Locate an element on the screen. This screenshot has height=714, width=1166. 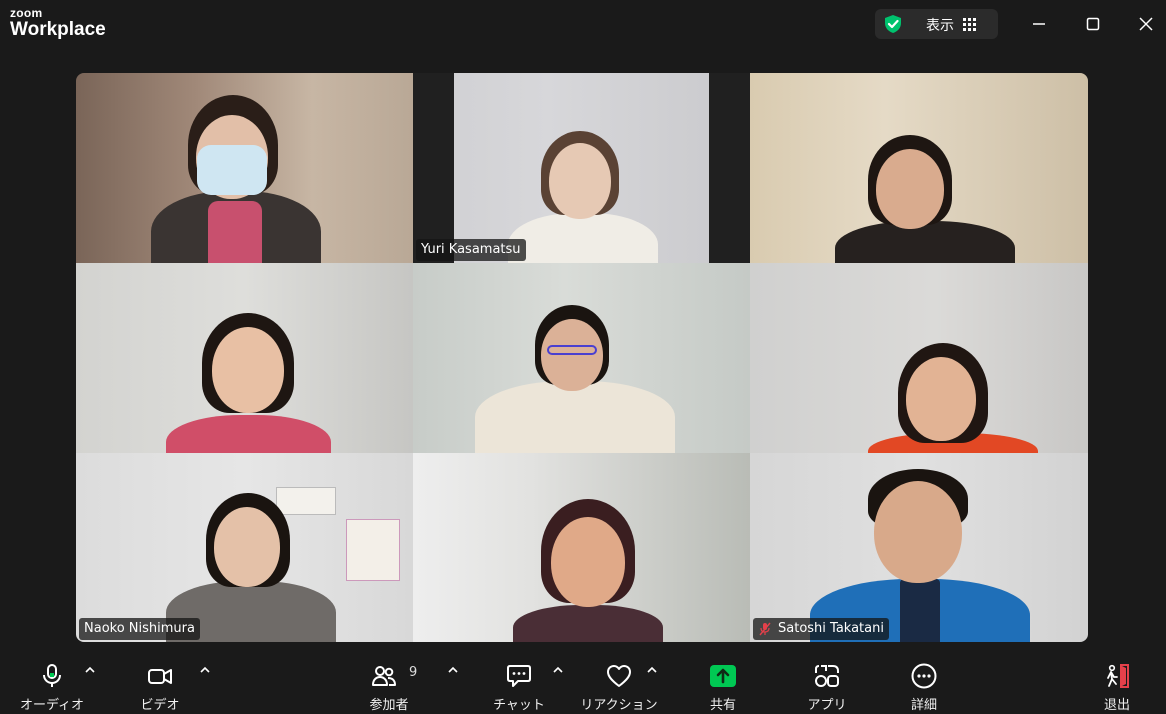
leave-button: 退出 is located at coordinates (1117, 687).